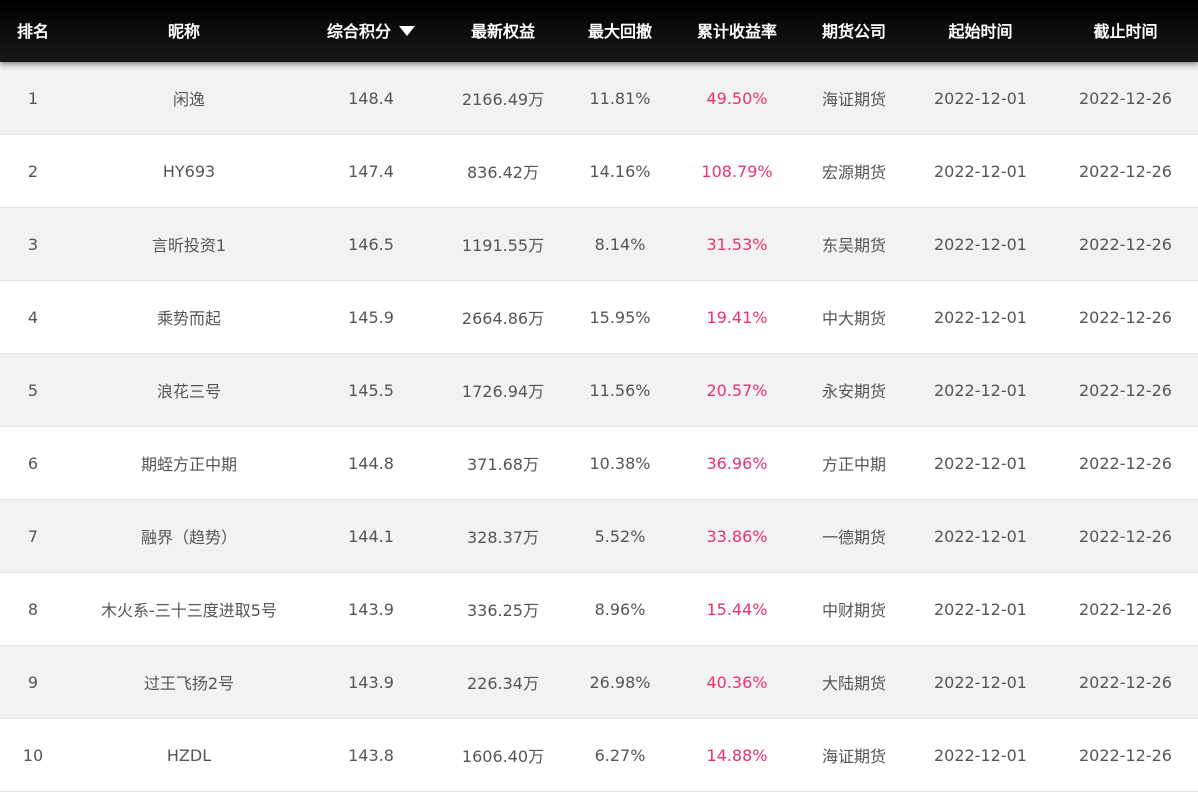  Describe the element at coordinates (371, 244) in the screenshot. I see `score-cell: 146.5` at that location.